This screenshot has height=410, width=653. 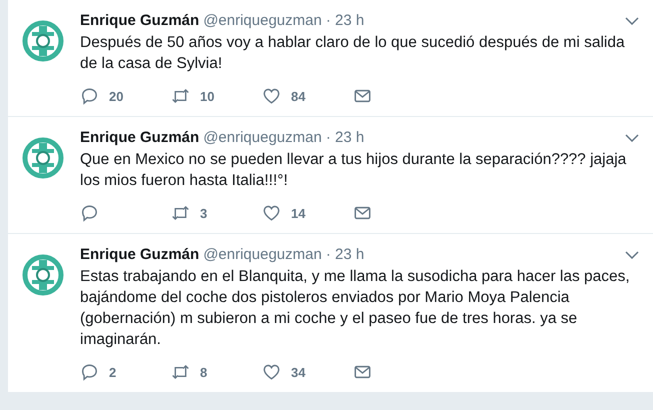 What do you see at coordinates (207, 96) in the screenshot?
I see `action-count: 10` at bounding box center [207, 96].